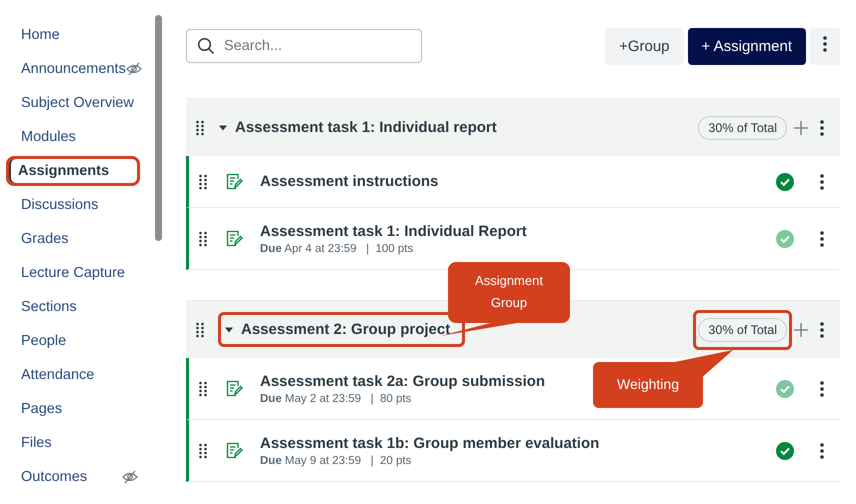 This screenshot has width=856, height=504. What do you see at coordinates (366, 127) in the screenshot?
I see `group-title: Assessment task 1: Individual report` at bounding box center [366, 127].